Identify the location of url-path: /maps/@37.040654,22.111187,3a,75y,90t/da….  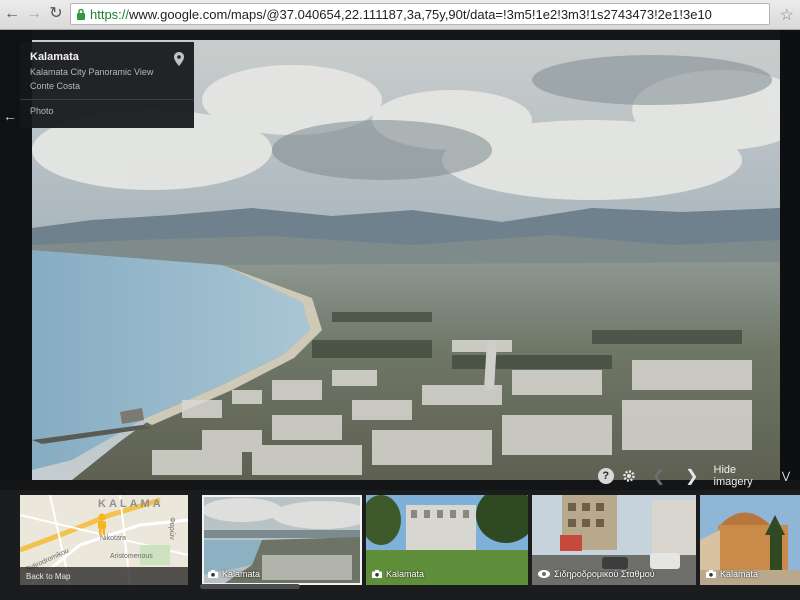
(469, 14).